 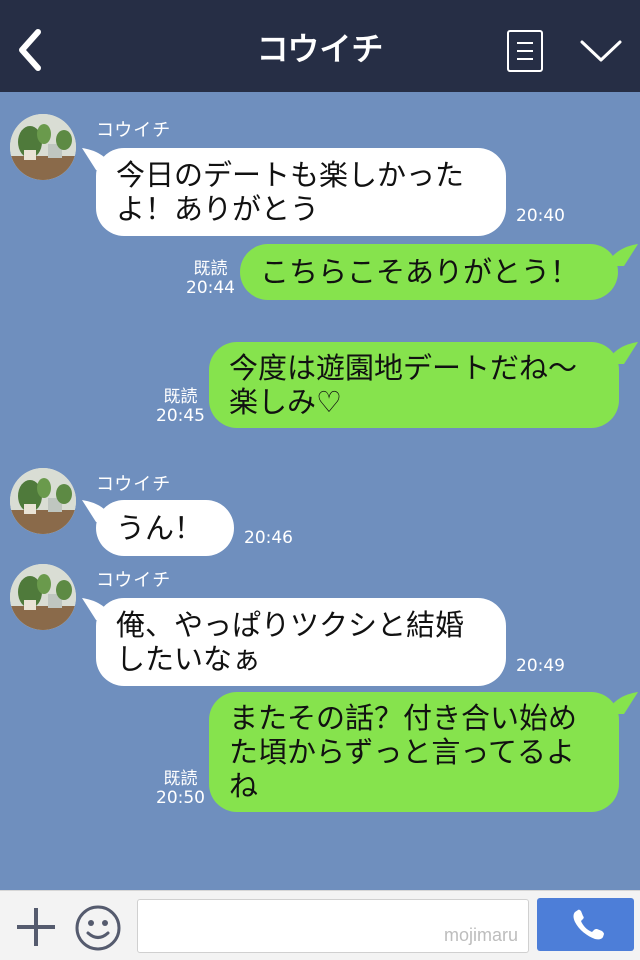 I want to click on message-text: うん！, so click(x=160, y=528).